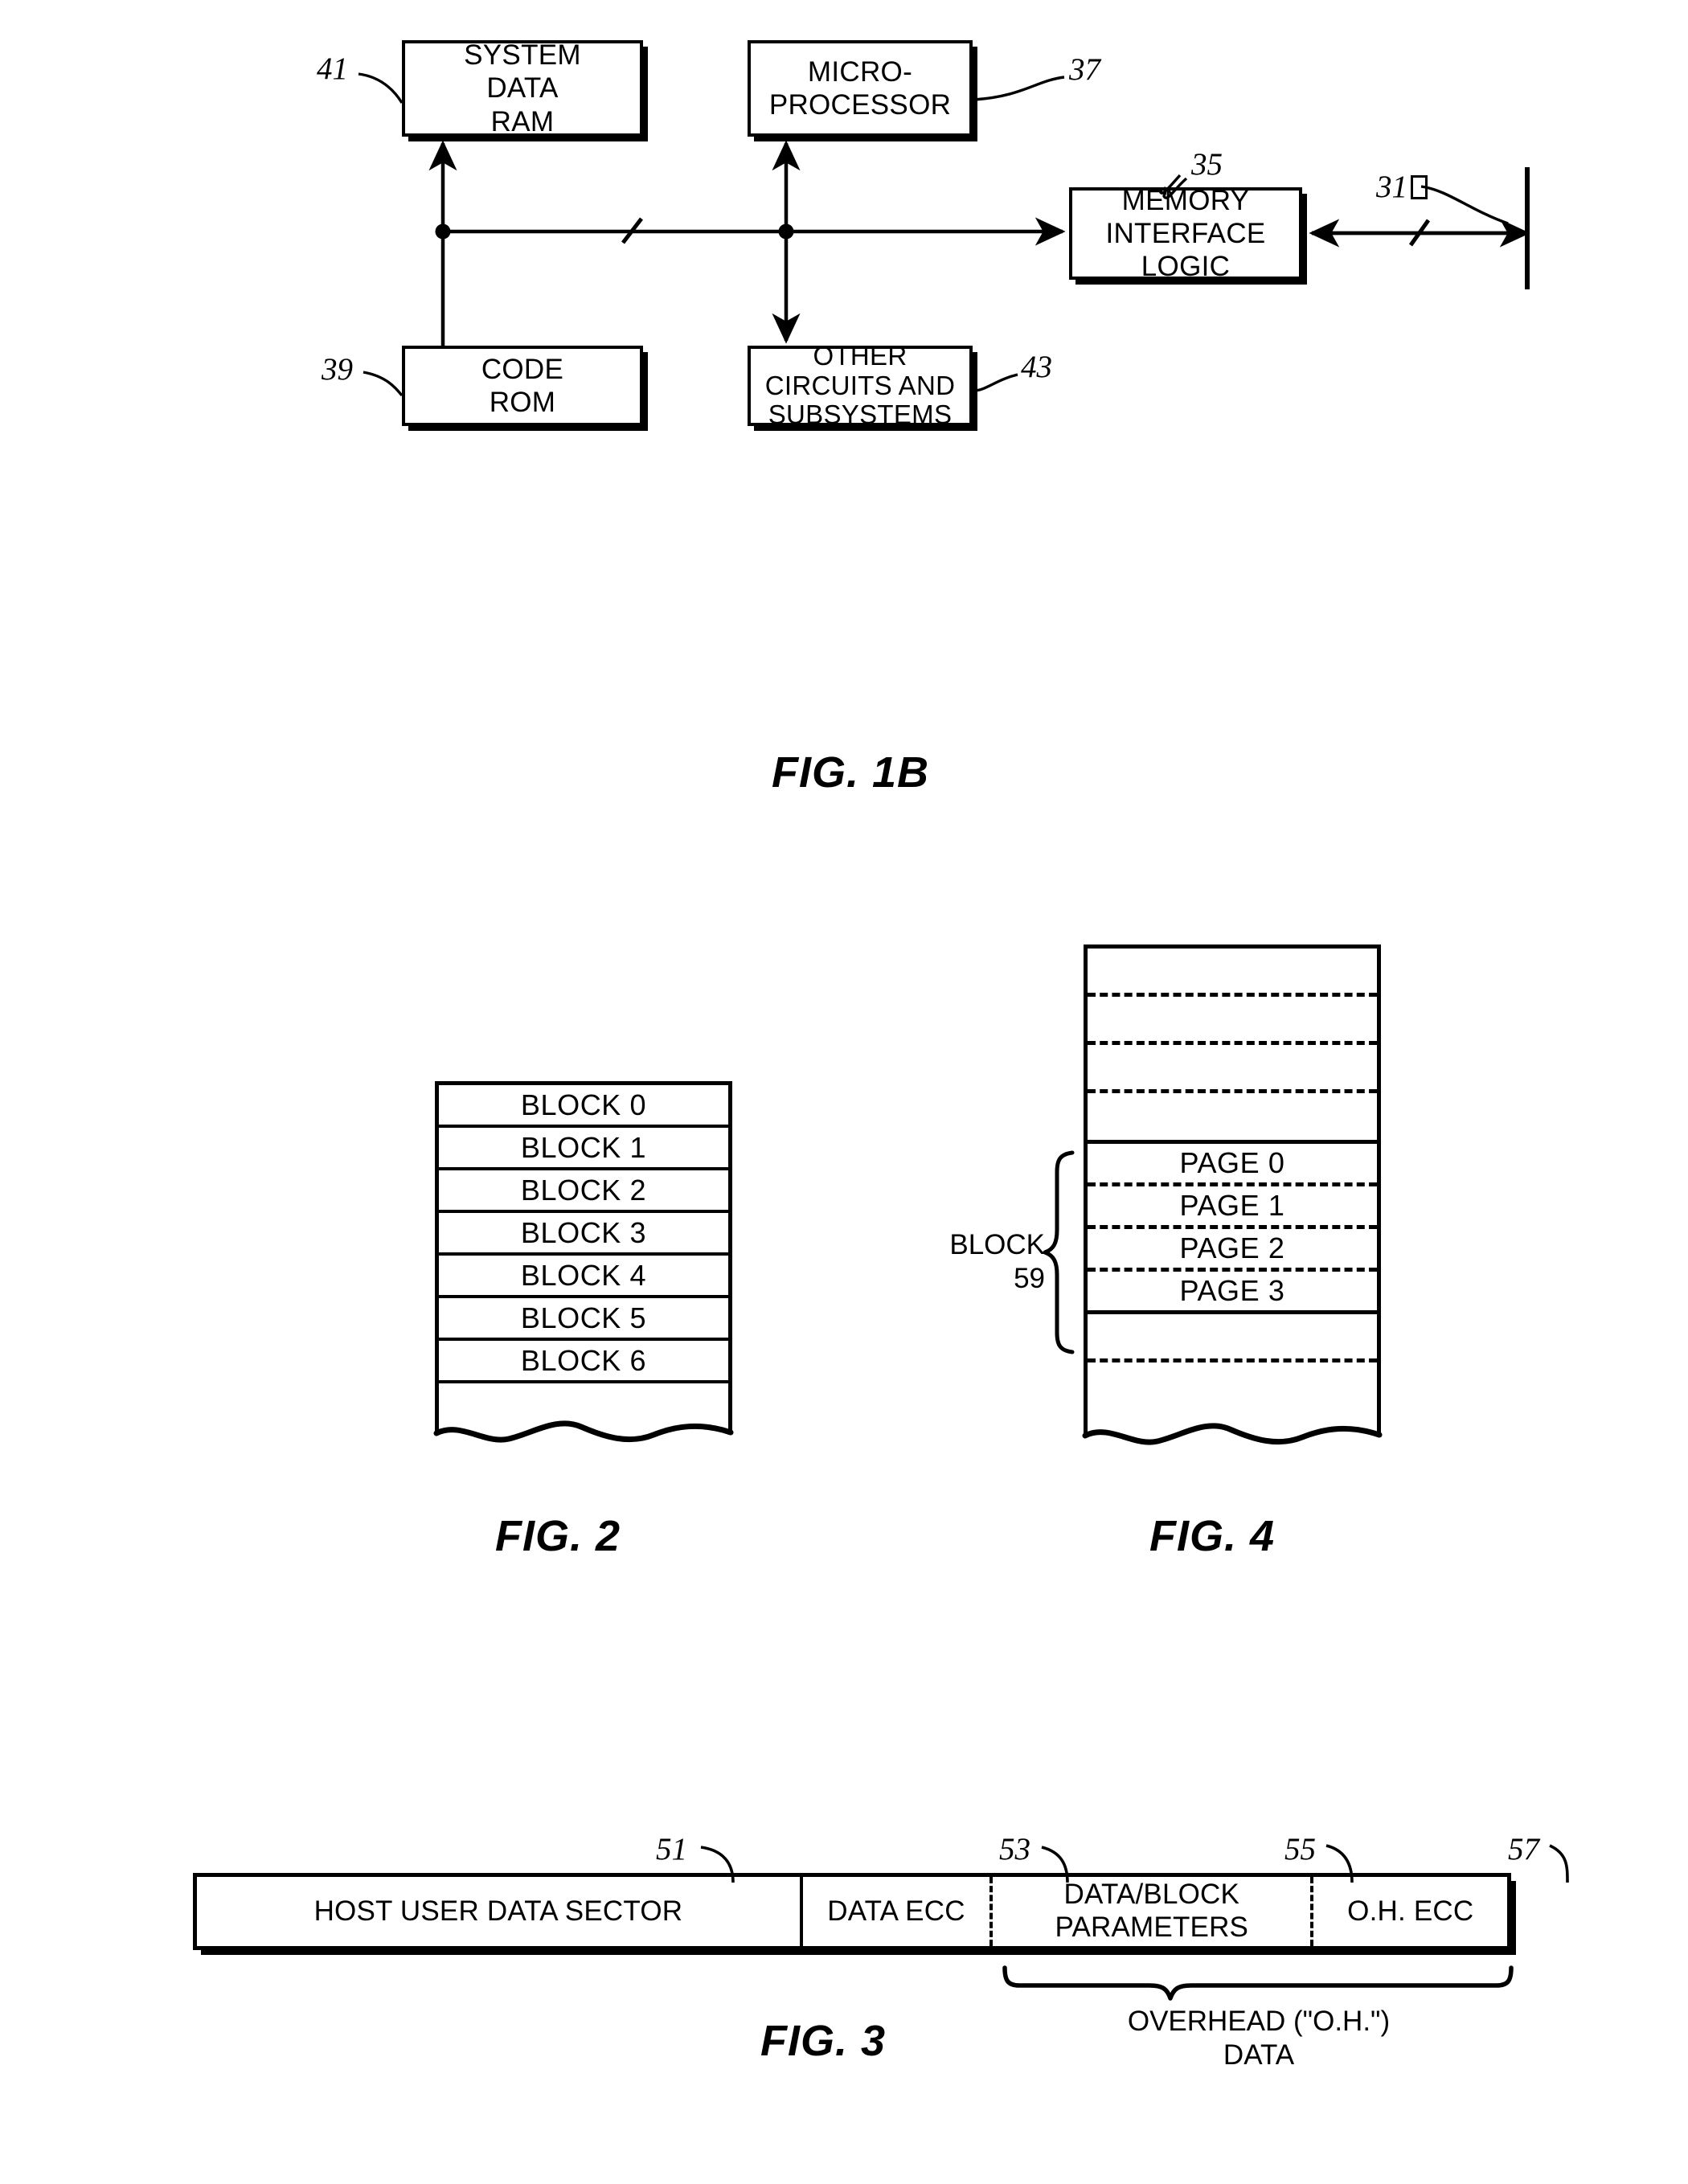 Image resolution: width=1688 pixels, height=2184 pixels. What do you see at coordinates (1300, 1849) in the screenshot?
I see `ref-numeral-55: 55` at bounding box center [1300, 1849].